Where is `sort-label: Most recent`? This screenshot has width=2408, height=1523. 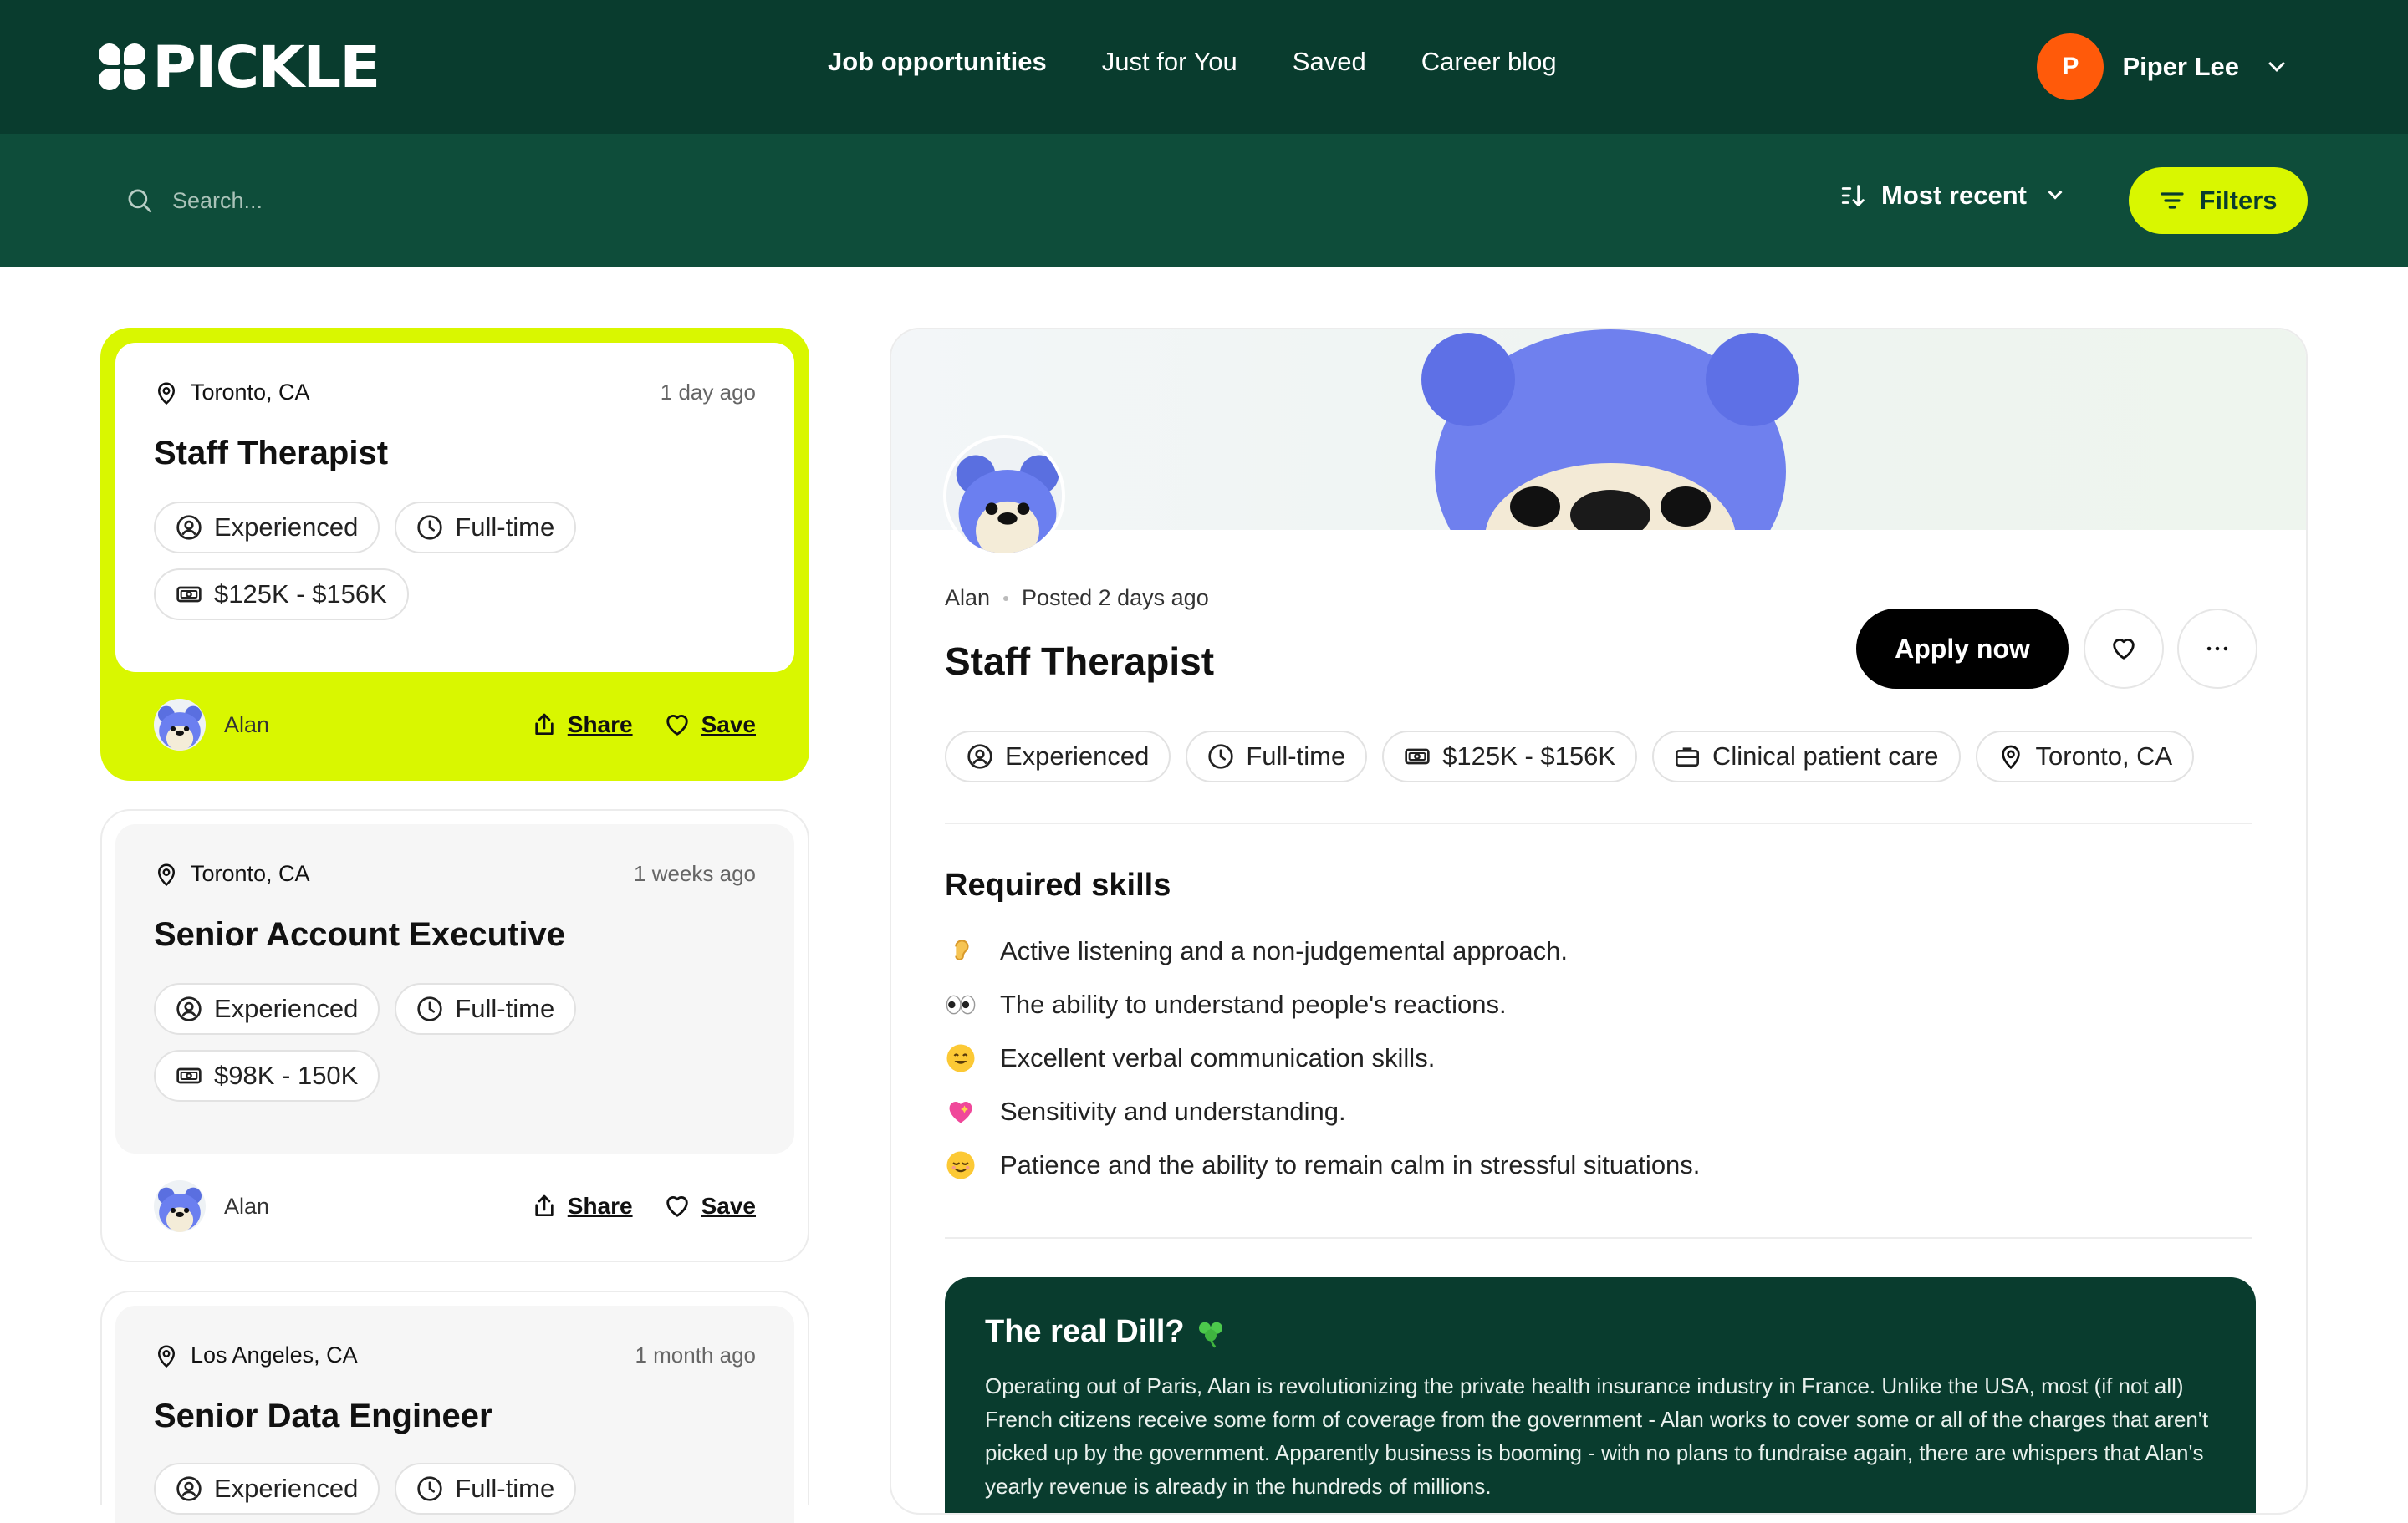 sort-label: Most recent is located at coordinates (1954, 195).